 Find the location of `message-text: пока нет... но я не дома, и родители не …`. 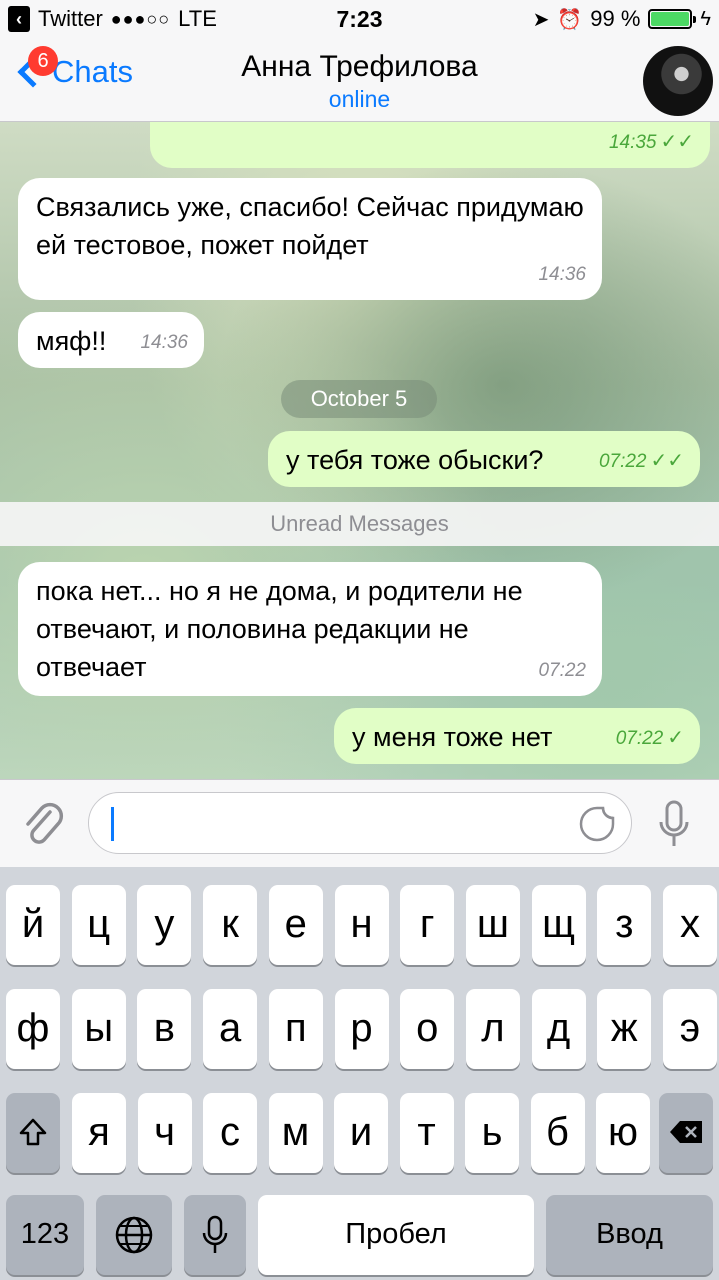

message-text: пока нет... но я не дома, и родители не … is located at coordinates (279, 629).